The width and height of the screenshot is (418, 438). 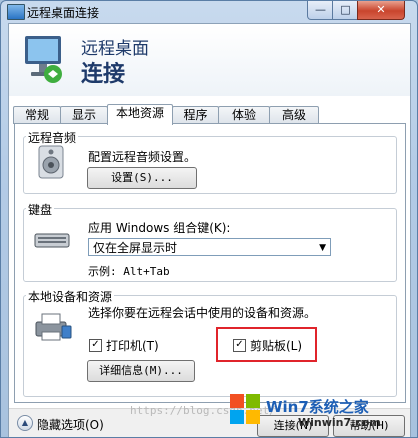 I want to click on tab-advanced: 高级, so click(x=294, y=115).